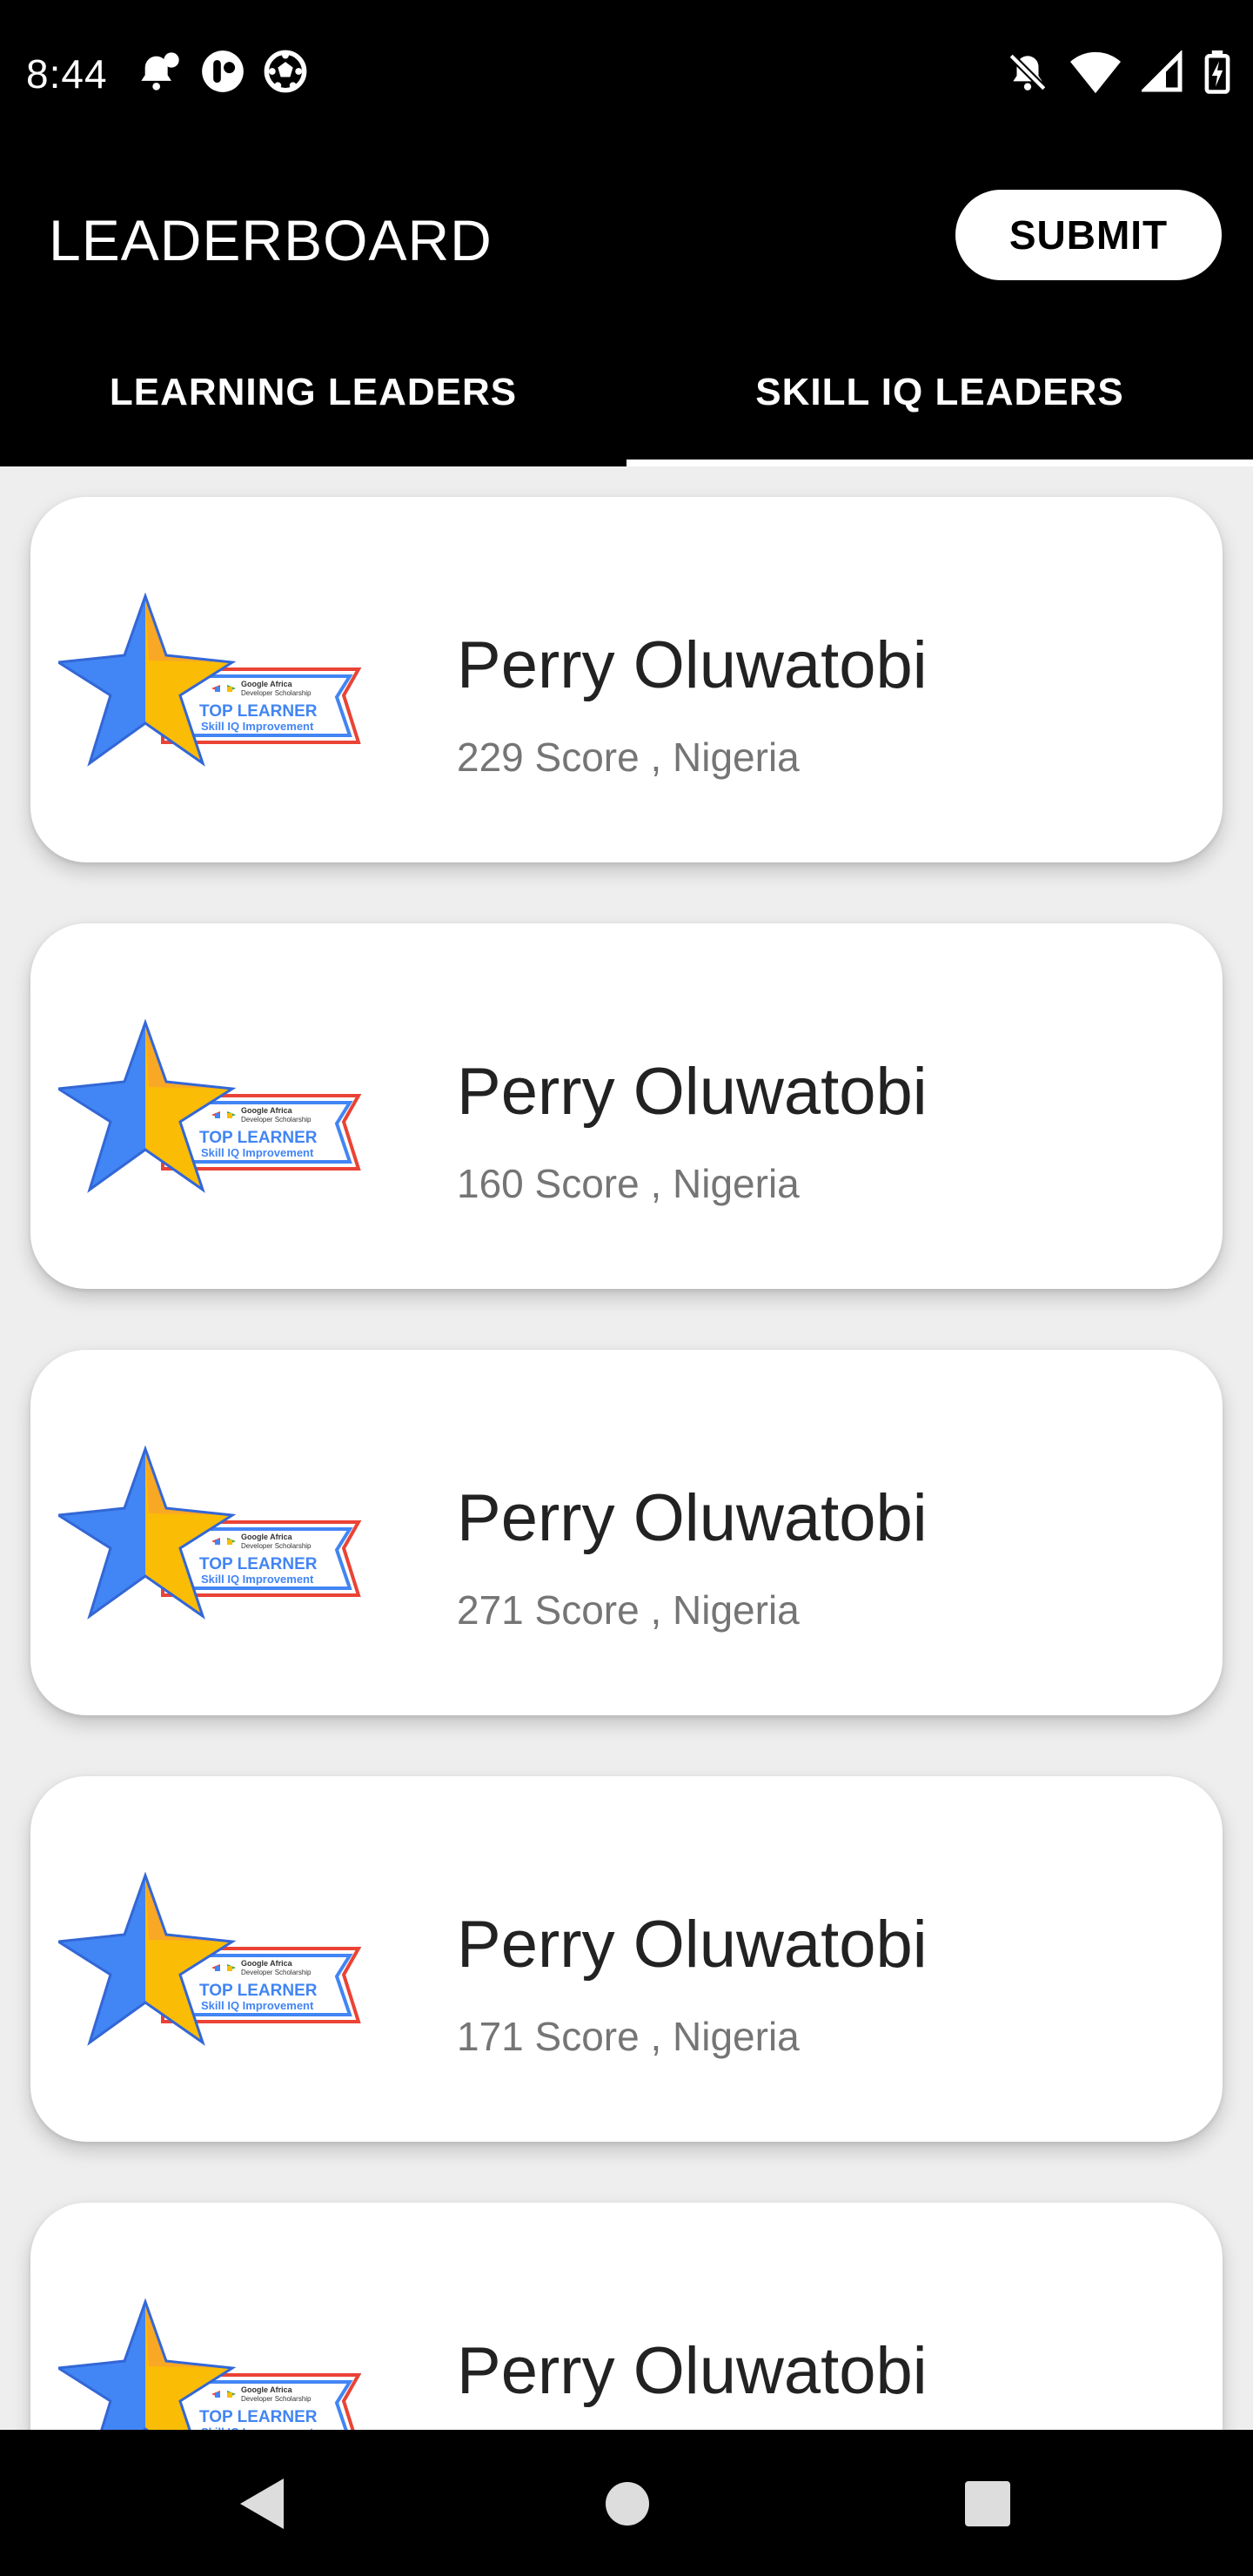 This screenshot has height=2576, width=1253. I want to click on submit-button: SUBMIT, so click(1088, 235).